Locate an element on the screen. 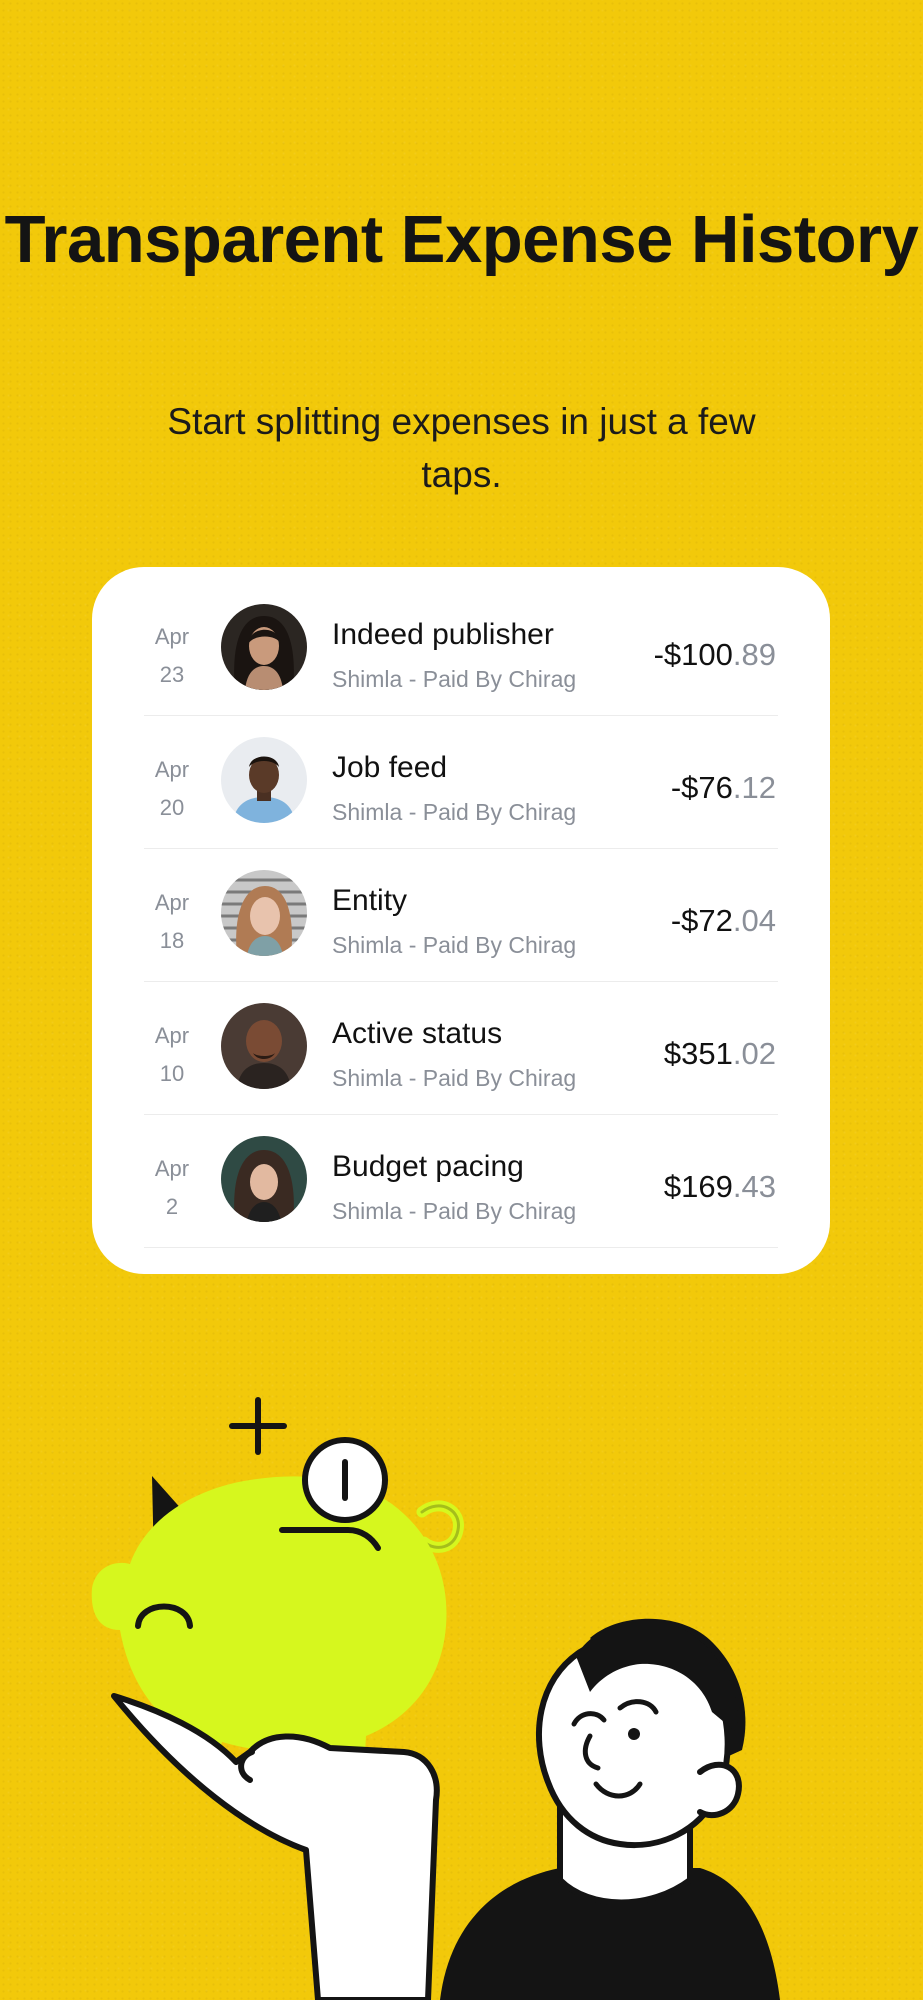 The height and width of the screenshot is (2000, 923). expense-date: Apr 2 is located at coordinates (172, 1188).